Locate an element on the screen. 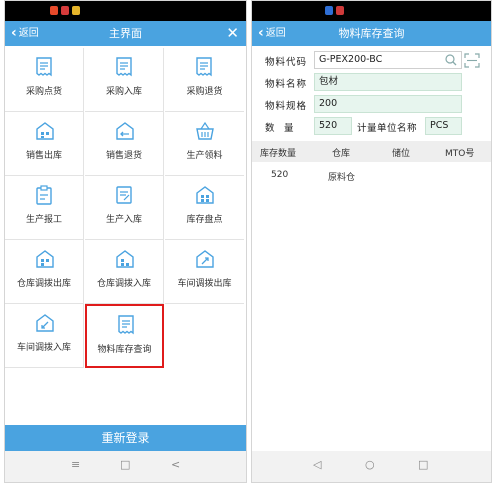  tile-label: 采购入库 is located at coordinates (123, 92).